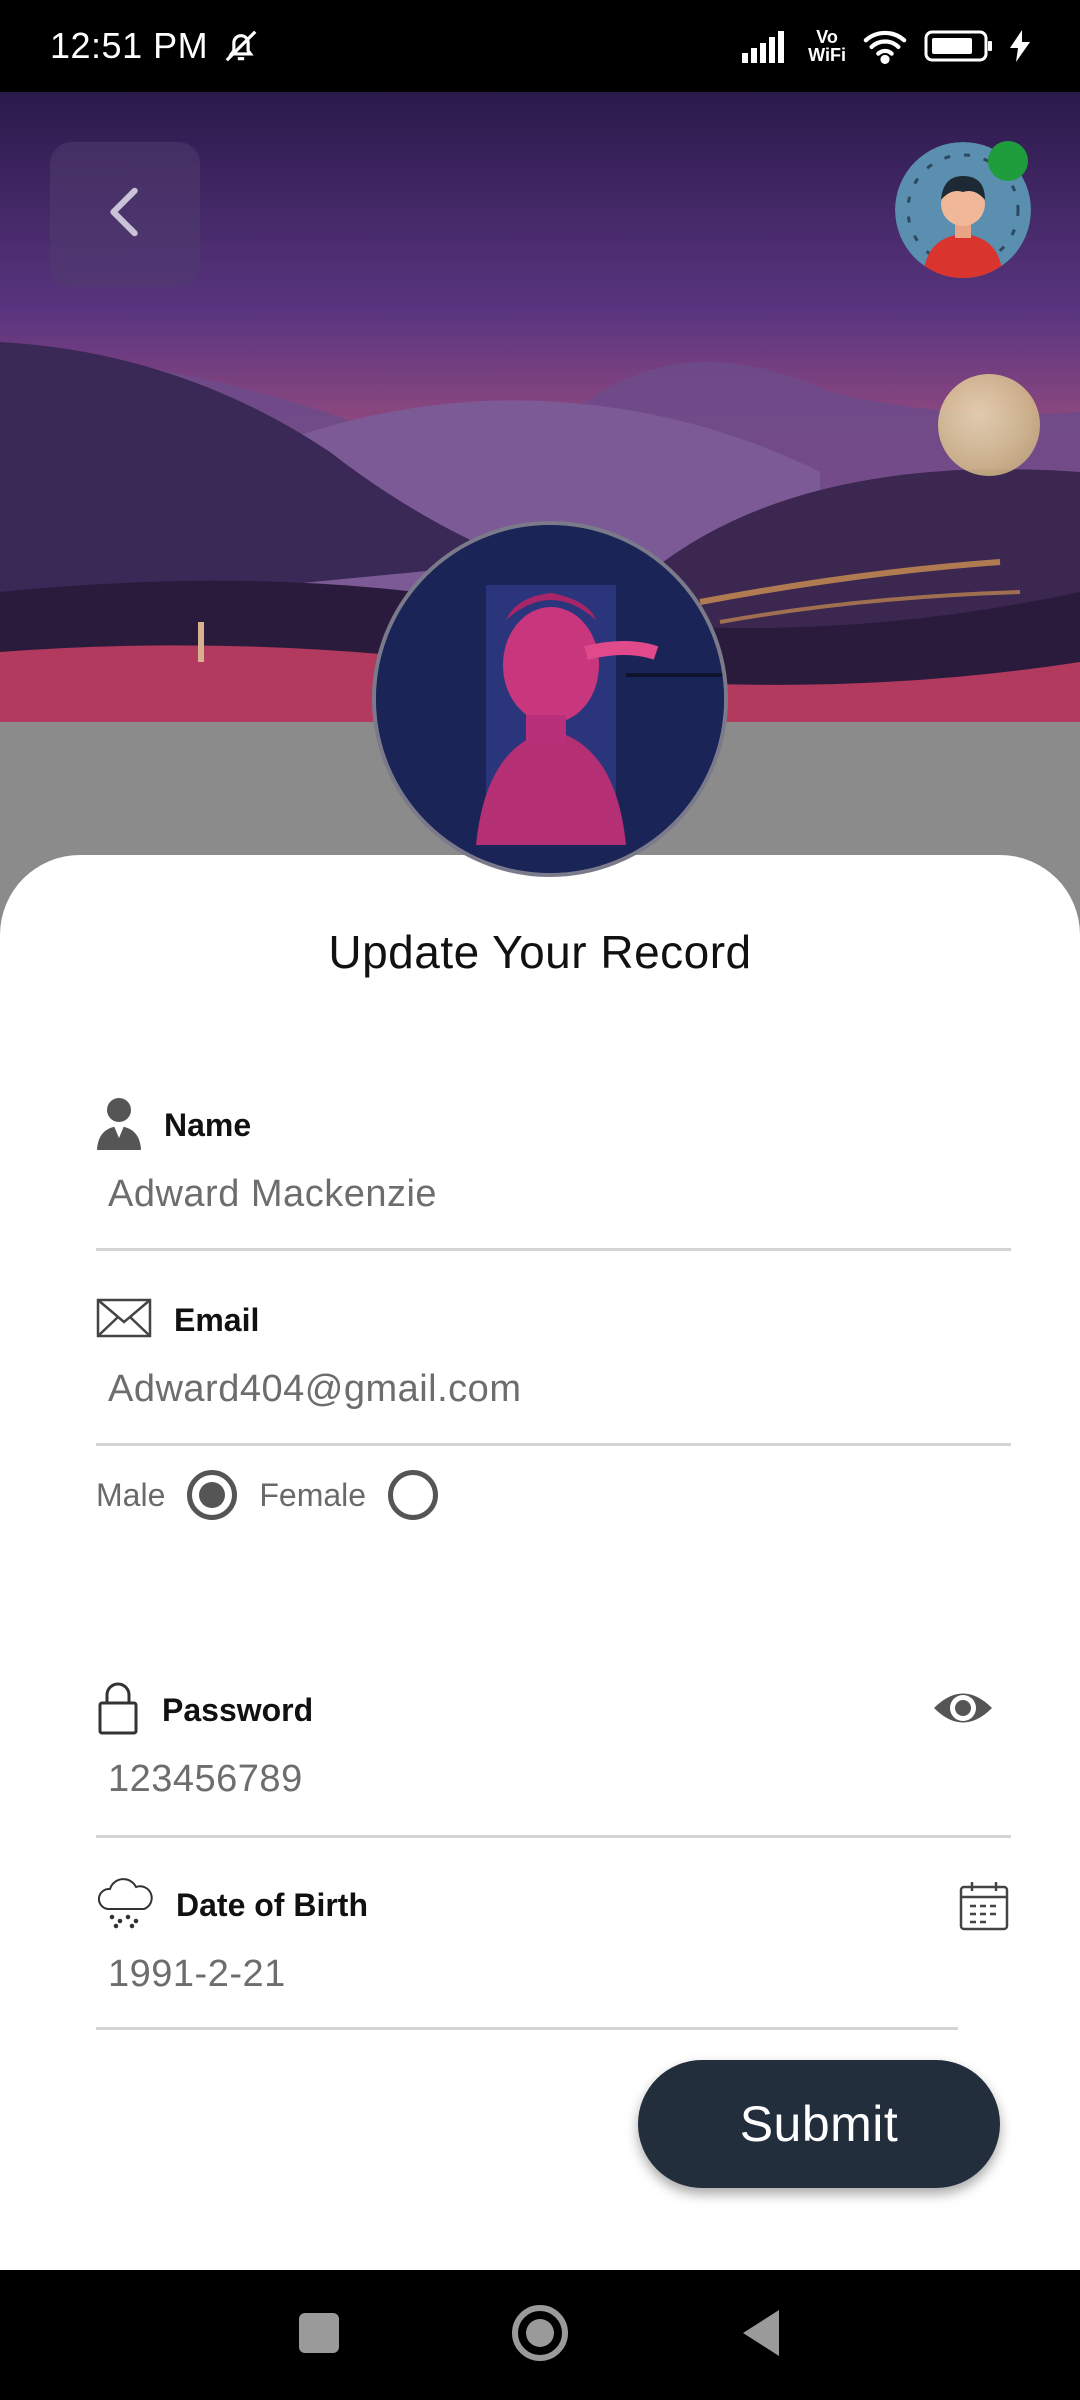 The height and width of the screenshot is (2400, 1080). What do you see at coordinates (553, 1194) in the screenshot?
I see `name-input: Adward Mackenzie` at bounding box center [553, 1194].